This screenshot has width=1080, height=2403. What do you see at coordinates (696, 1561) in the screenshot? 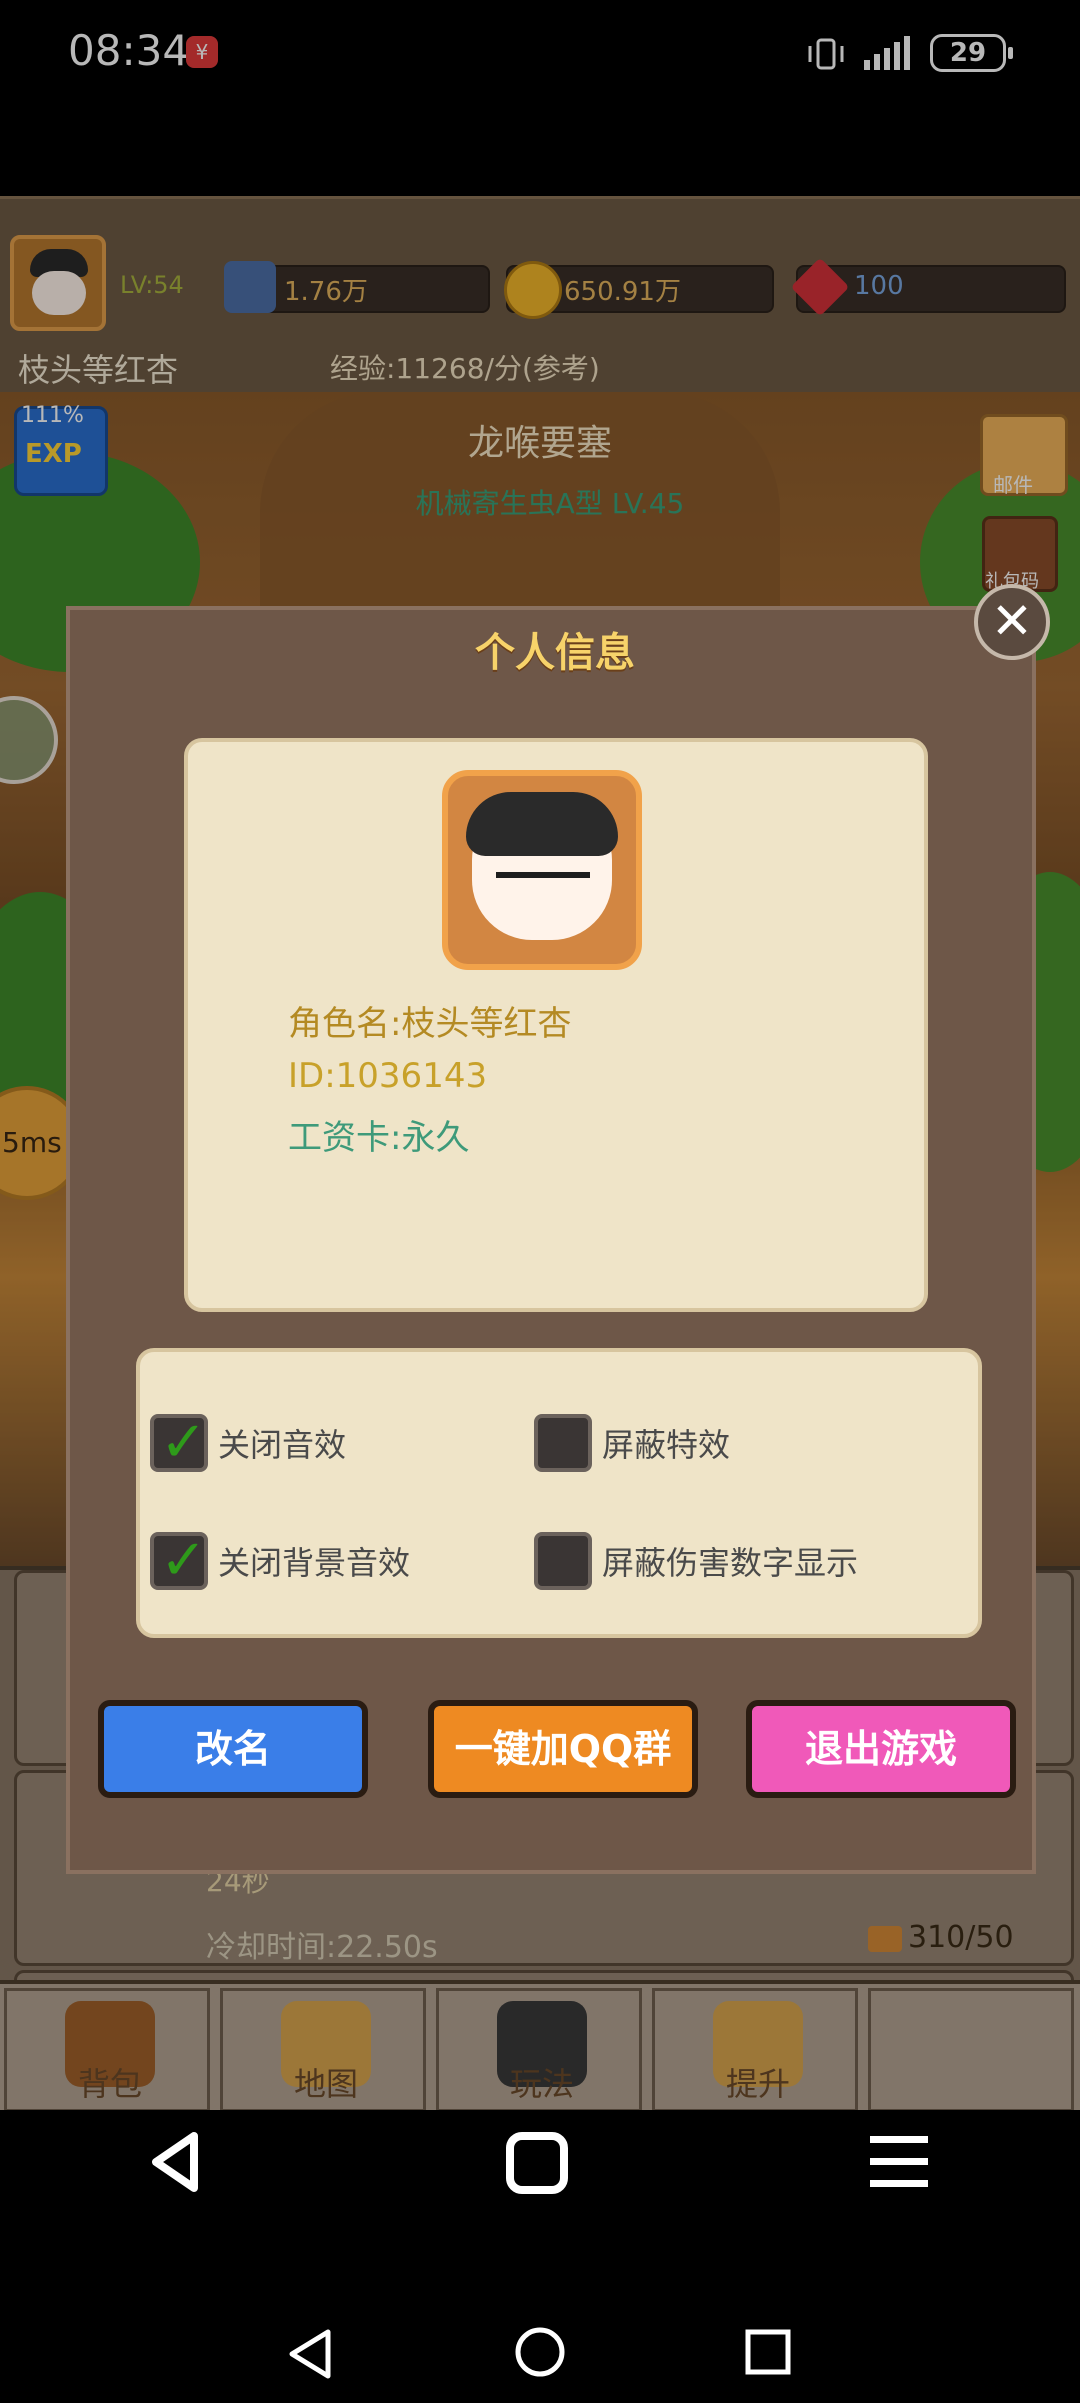
I see `option-hide-damage-numbers: 屏蔽伤害数字显示` at bounding box center [696, 1561].